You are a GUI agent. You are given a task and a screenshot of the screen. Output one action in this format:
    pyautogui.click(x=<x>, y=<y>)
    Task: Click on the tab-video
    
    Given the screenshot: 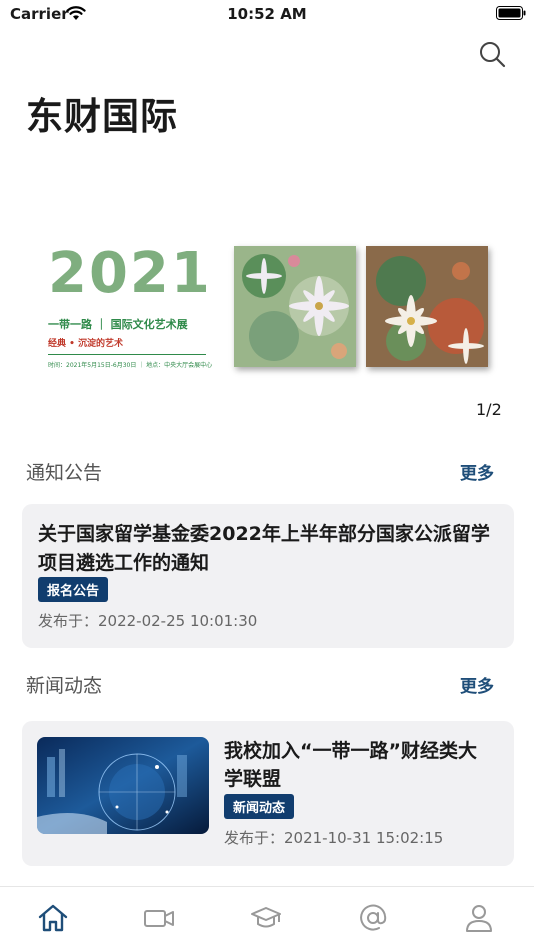 What is the action you would take?
    pyautogui.click(x=159, y=918)
    